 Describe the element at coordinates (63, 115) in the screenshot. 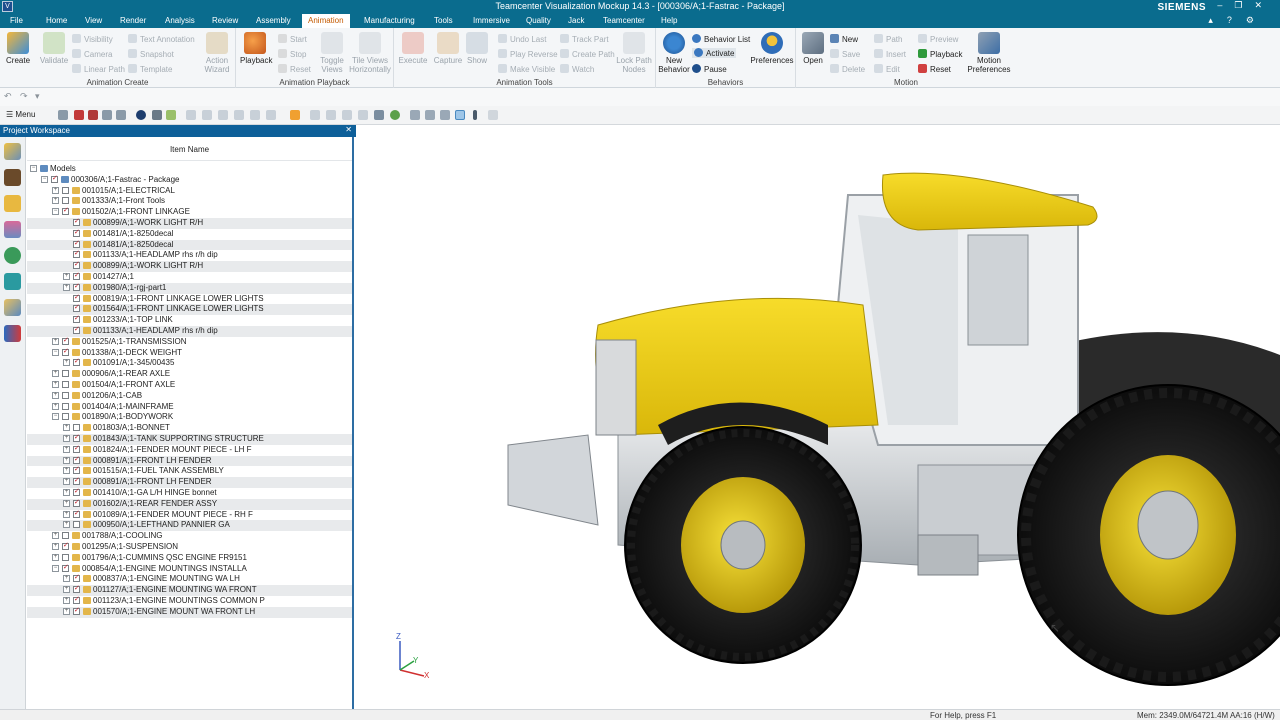

I see `select-icon` at that location.